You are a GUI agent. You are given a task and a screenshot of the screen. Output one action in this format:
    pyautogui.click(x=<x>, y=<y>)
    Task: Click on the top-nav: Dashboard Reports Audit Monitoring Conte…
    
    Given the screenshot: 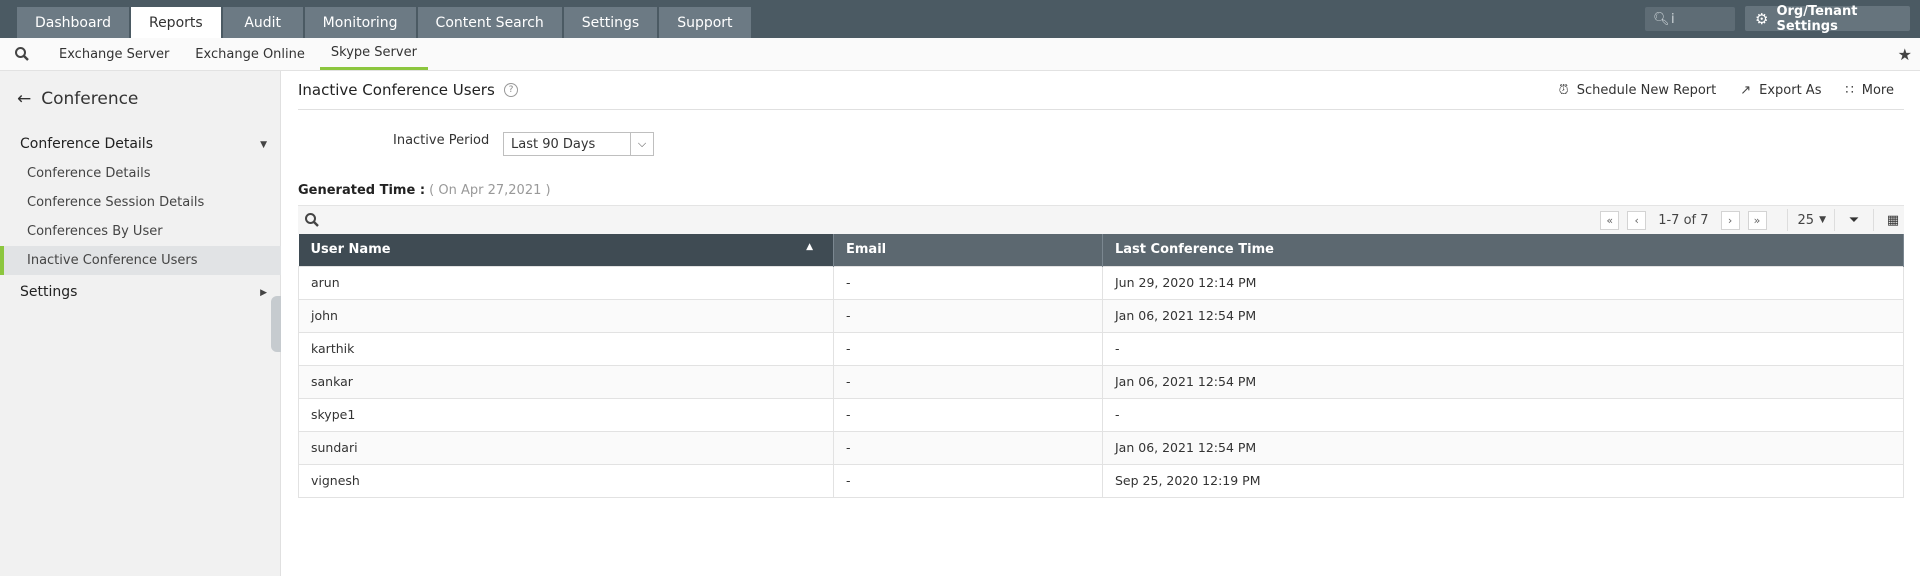 What is the action you would take?
    pyautogui.click(x=960, y=19)
    